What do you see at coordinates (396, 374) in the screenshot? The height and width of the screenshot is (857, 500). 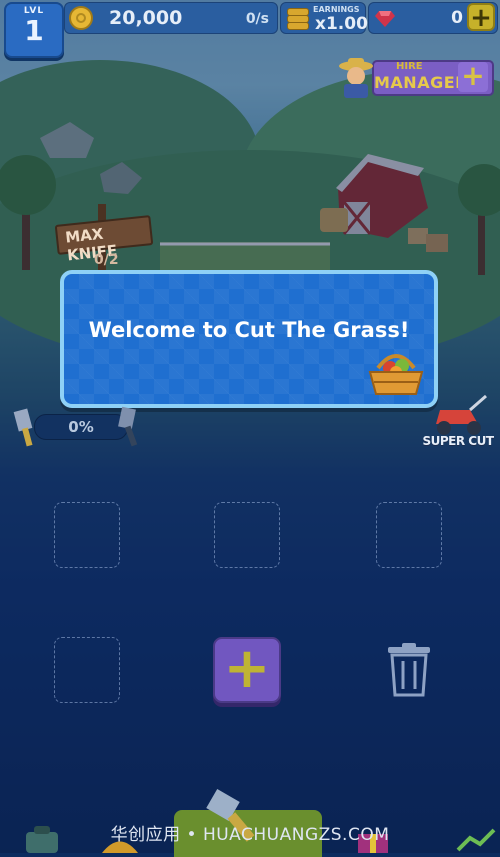 I see `vegetable-basket-icon` at bounding box center [396, 374].